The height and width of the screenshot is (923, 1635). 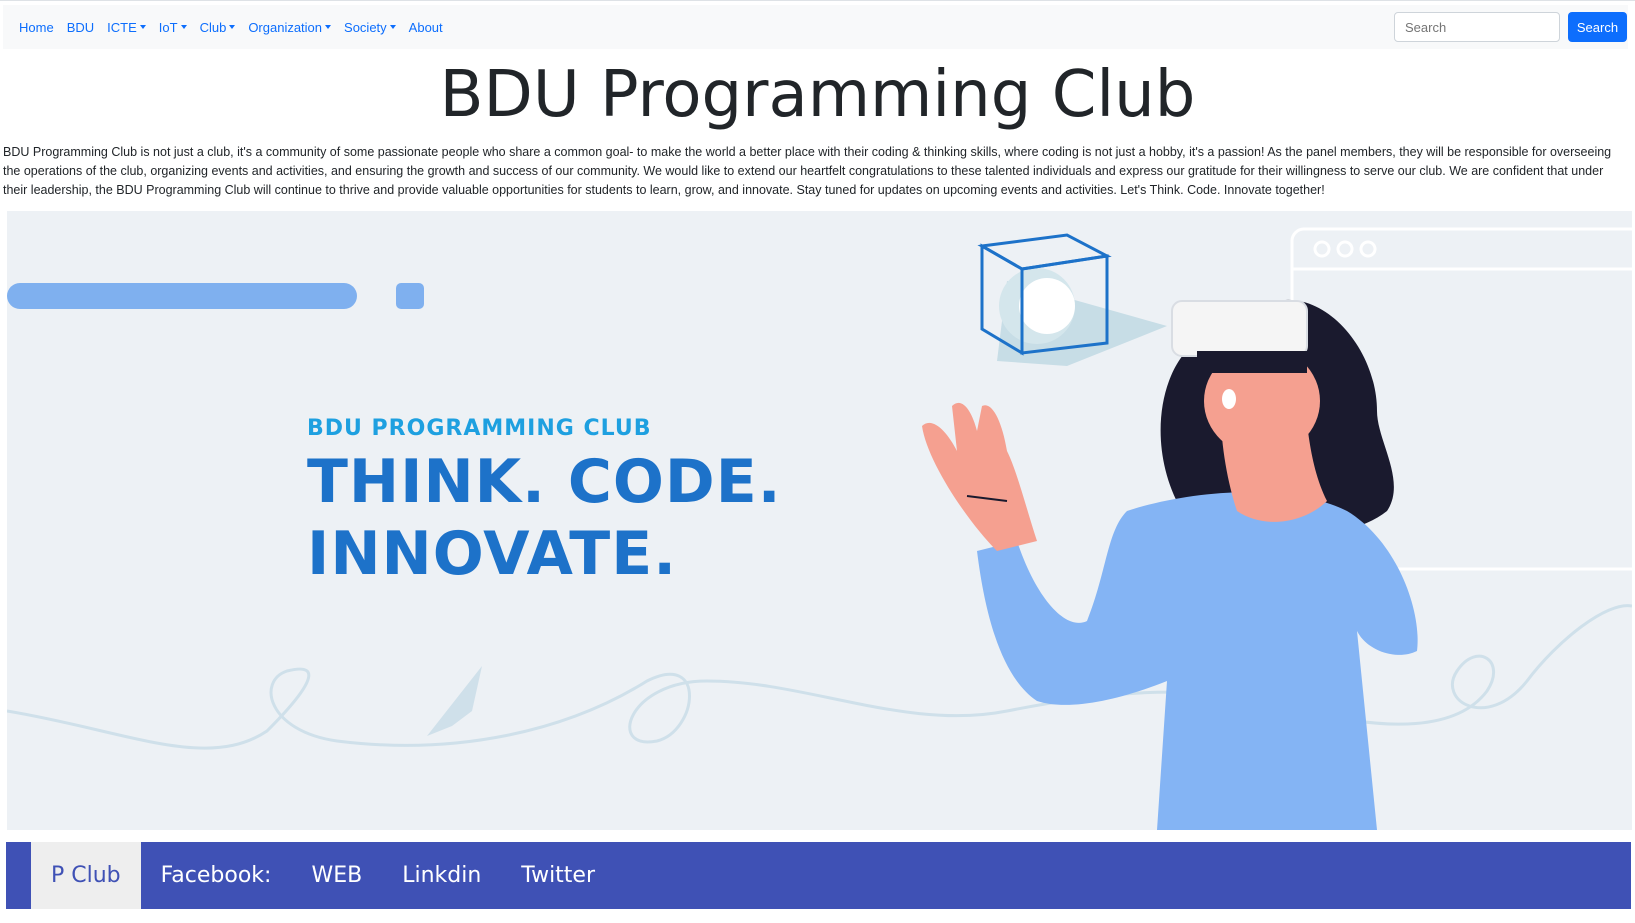 What do you see at coordinates (544, 518) in the screenshot?
I see `hero-headline: THINK. CODE. INNOVATE.` at bounding box center [544, 518].